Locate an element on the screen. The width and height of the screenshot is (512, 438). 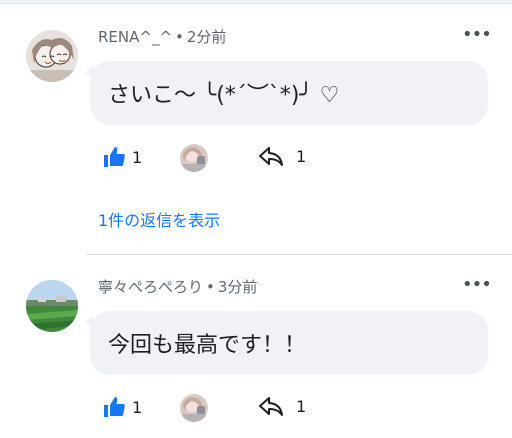
timestamp: 2分前 is located at coordinates (206, 37).